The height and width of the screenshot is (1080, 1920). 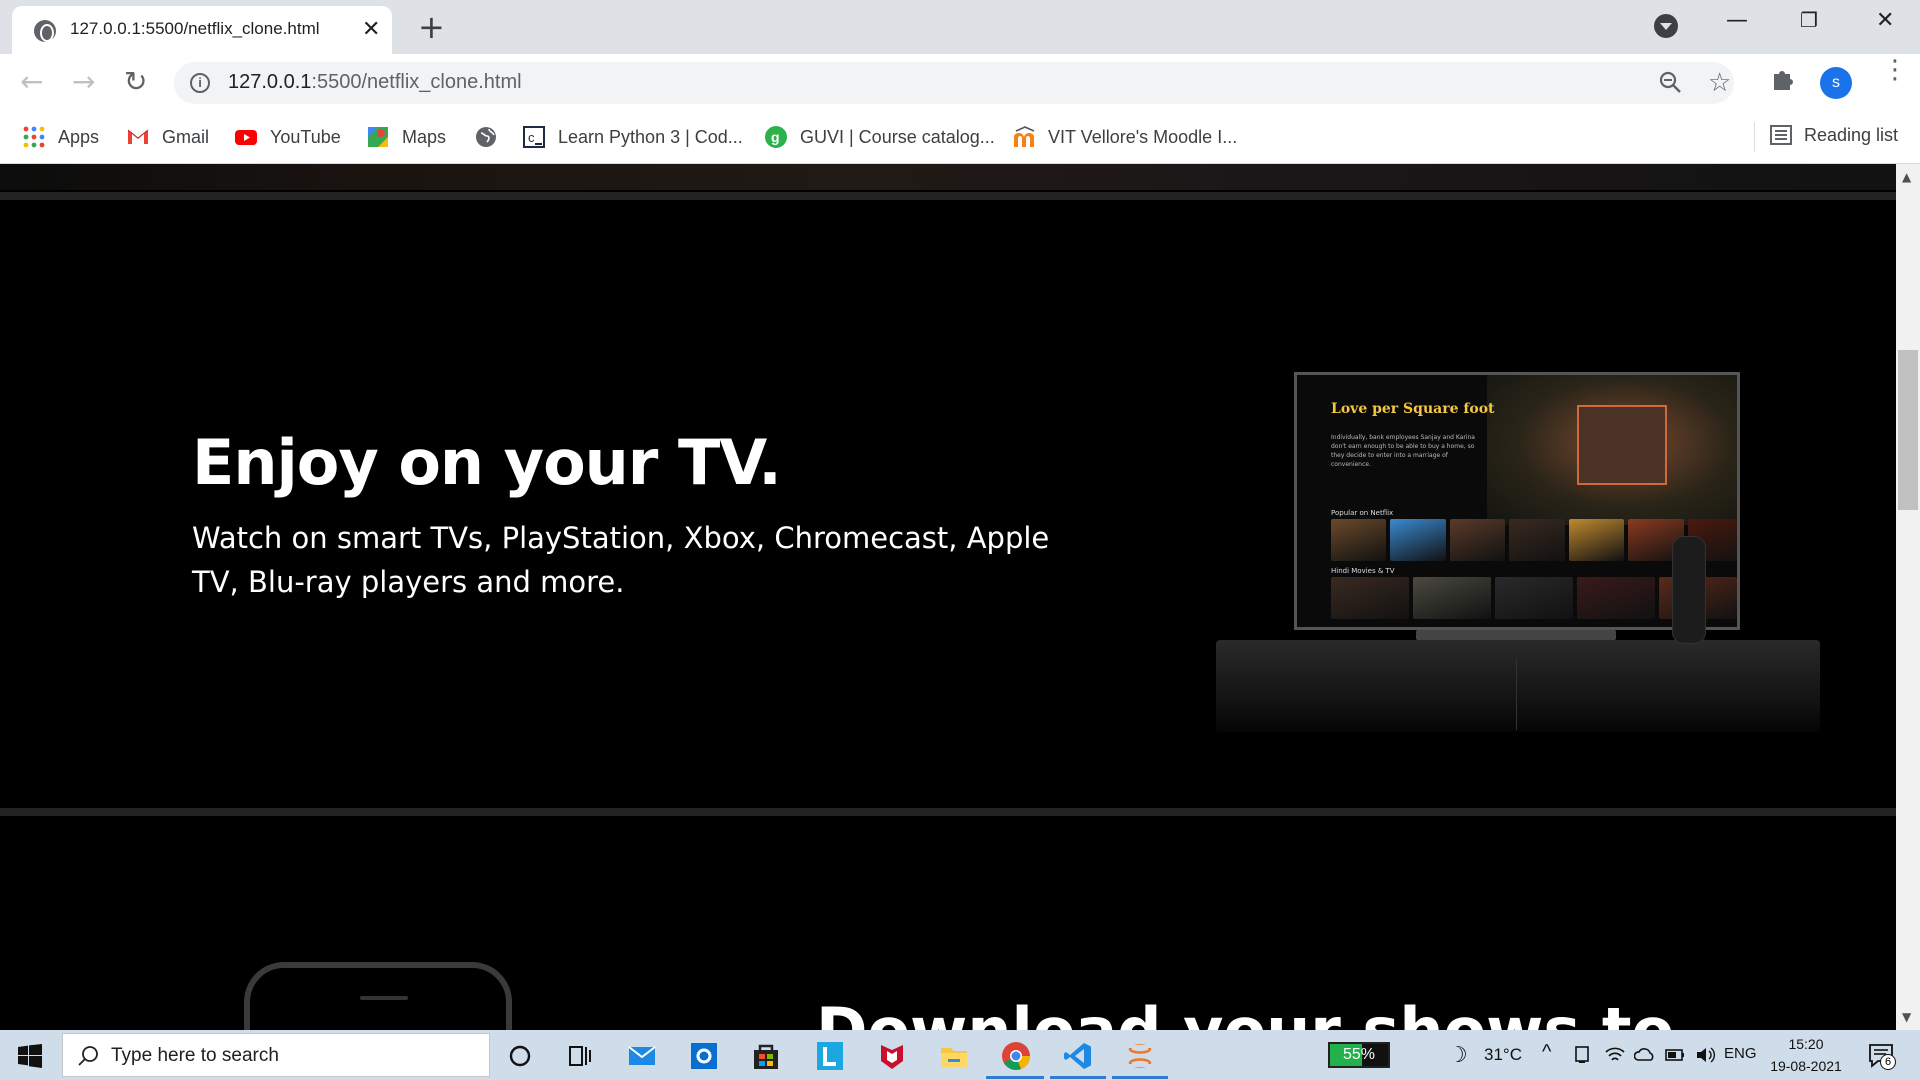 What do you see at coordinates (195, 1055) in the screenshot?
I see `taskbar-search-placeholder: Type here to search` at bounding box center [195, 1055].